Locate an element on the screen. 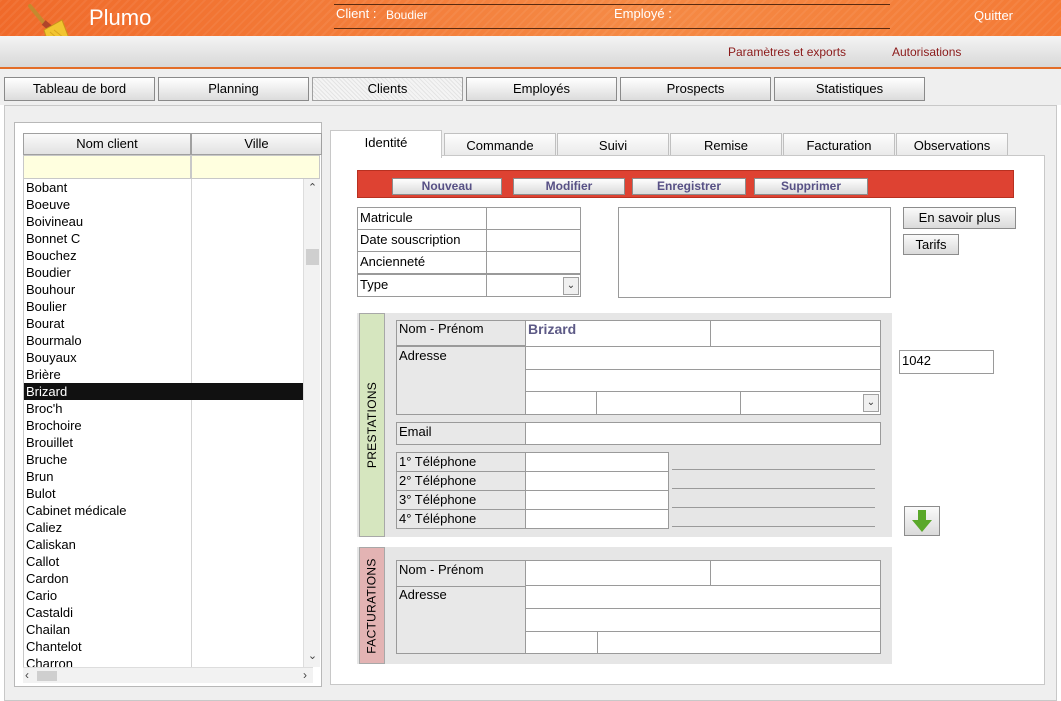 The height and width of the screenshot is (701, 1061). billing-address-label: Adresse is located at coordinates (461, 620).